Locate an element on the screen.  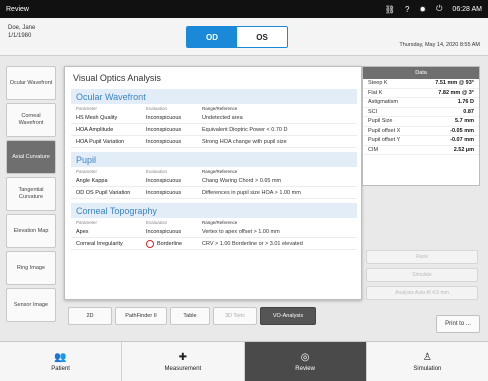
3d-toric-button: 3D Toric is located at coordinates (235, 316).